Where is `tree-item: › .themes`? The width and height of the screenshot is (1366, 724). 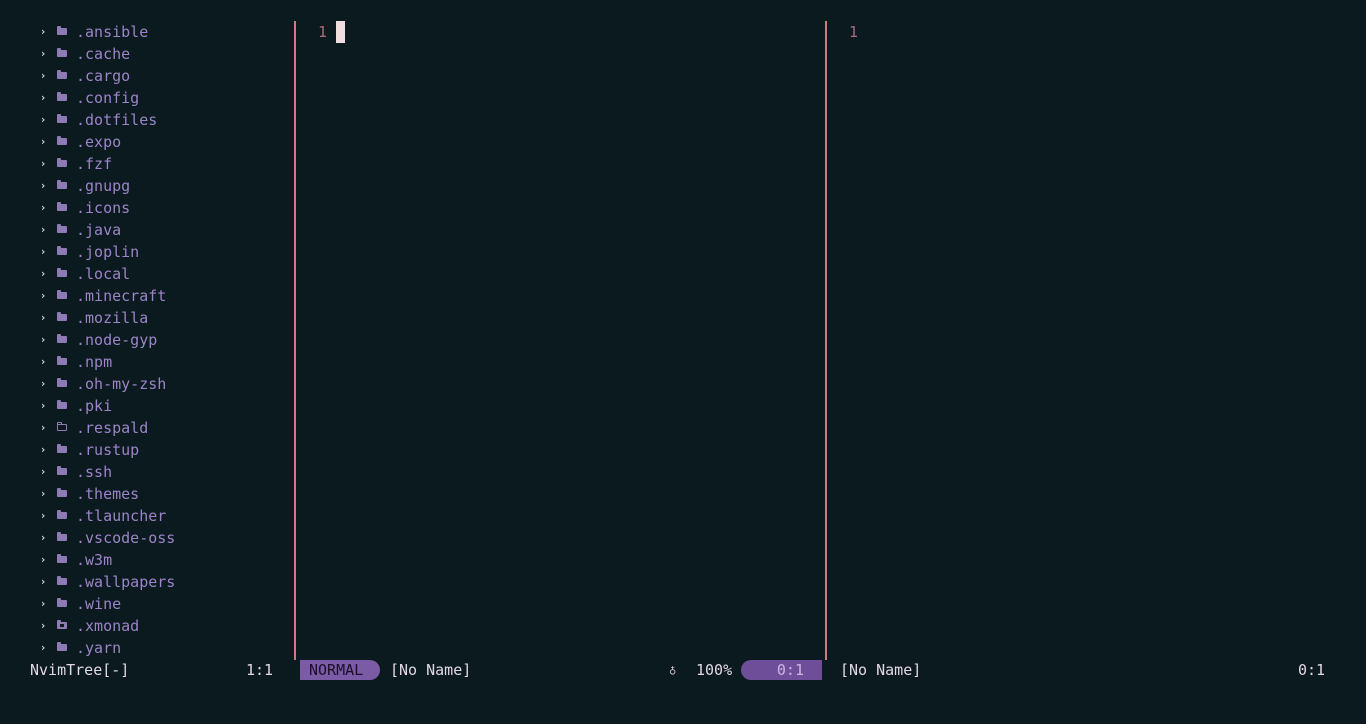
tree-item: › .themes is located at coordinates (147, 494).